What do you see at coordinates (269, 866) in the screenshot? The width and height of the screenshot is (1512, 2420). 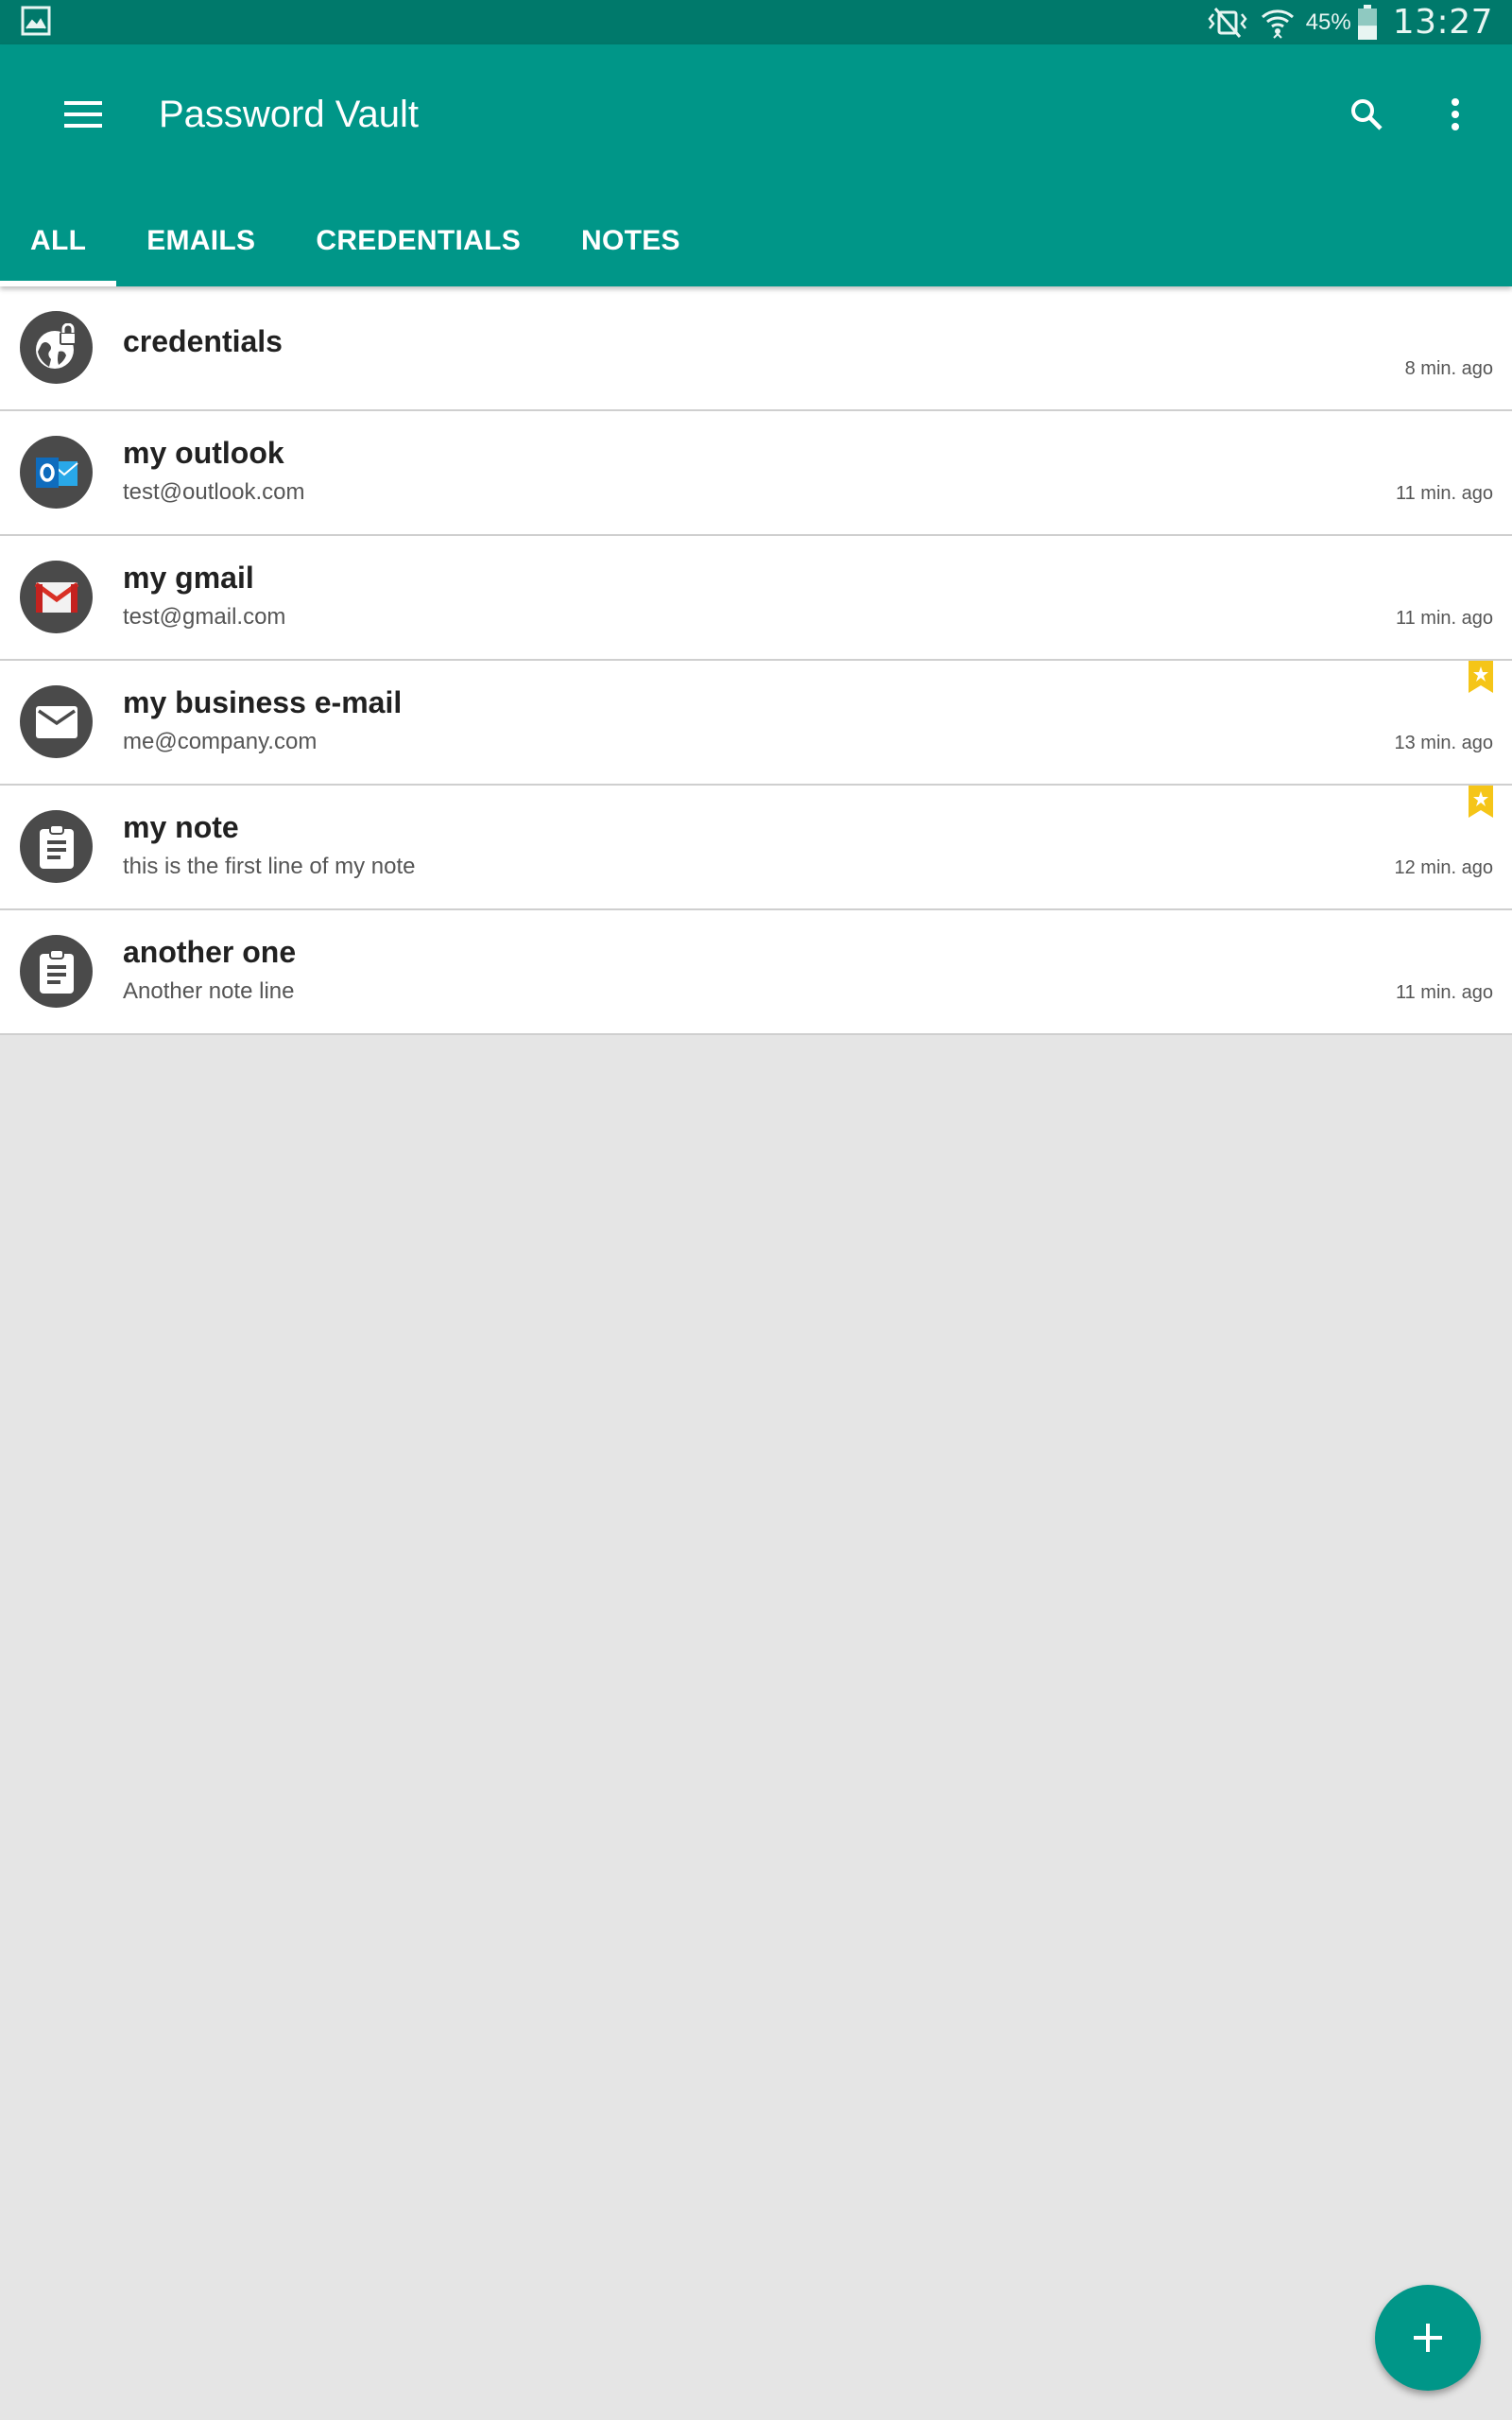 I see `item-subtitle: this is the first line of my note` at bounding box center [269, 866].